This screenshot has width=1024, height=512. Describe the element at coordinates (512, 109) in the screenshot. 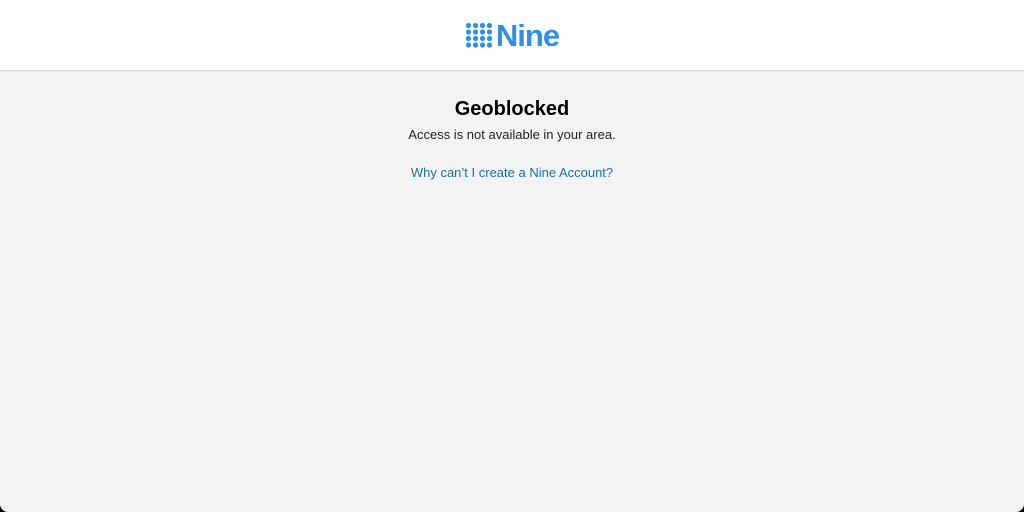

I see `page-title: Geoblocked` at that location.